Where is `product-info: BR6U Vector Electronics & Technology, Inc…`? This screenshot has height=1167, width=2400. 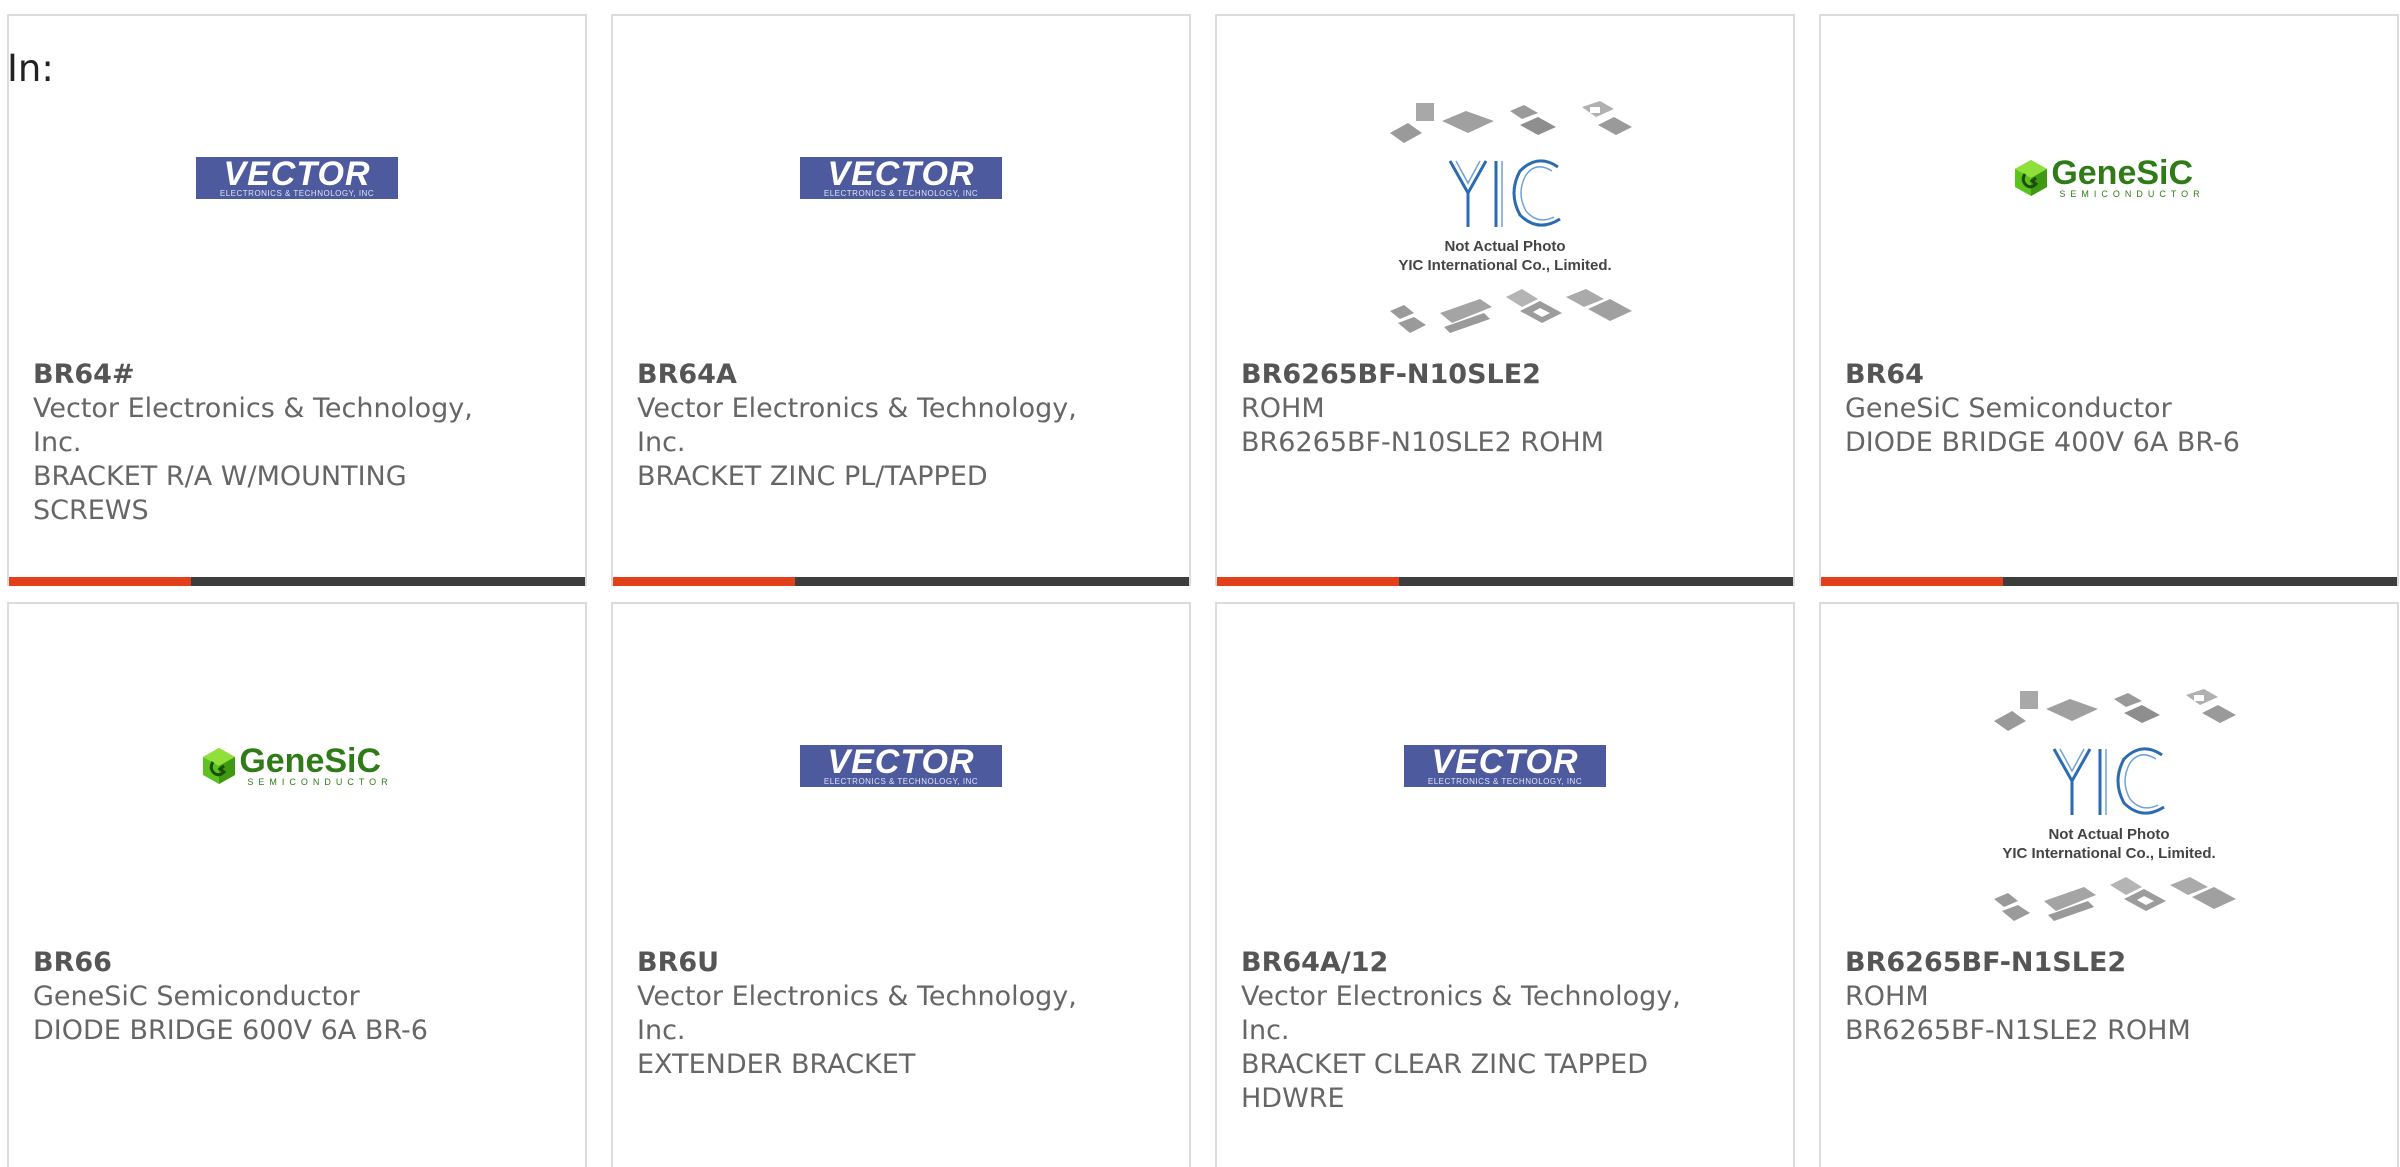 product-info: BR6U Vector Electronics & Technology, Inc… is located at coordinates (857, 1014).